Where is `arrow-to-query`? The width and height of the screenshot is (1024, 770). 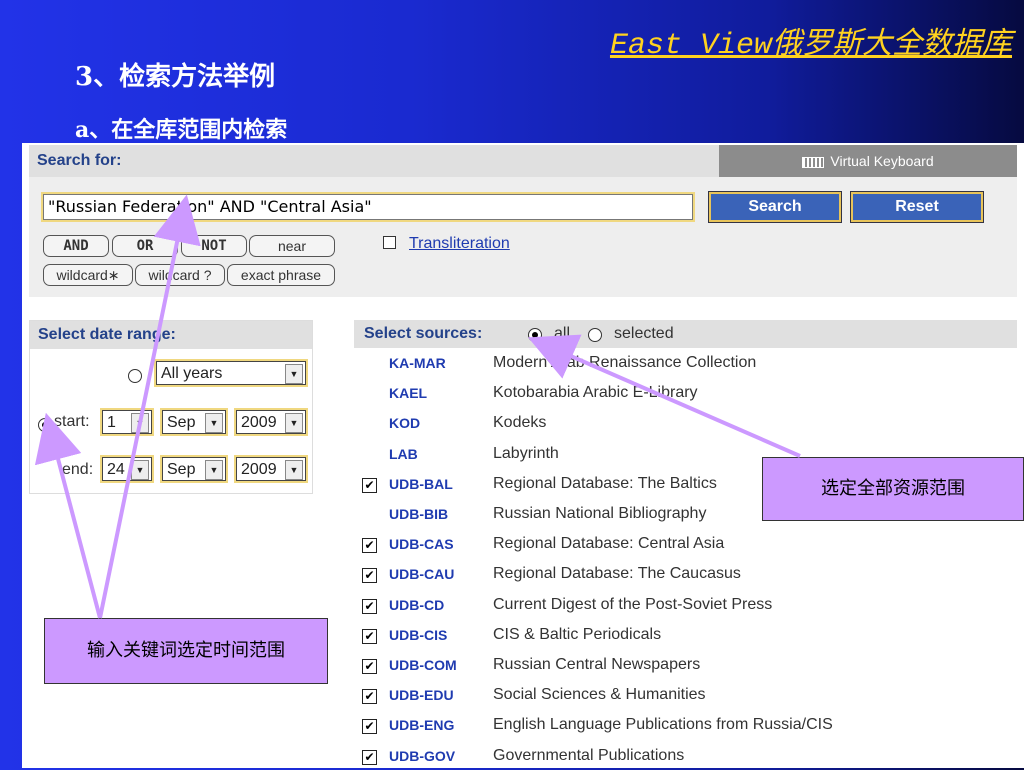 arrow-to-query is located at coordinates (149, 406).